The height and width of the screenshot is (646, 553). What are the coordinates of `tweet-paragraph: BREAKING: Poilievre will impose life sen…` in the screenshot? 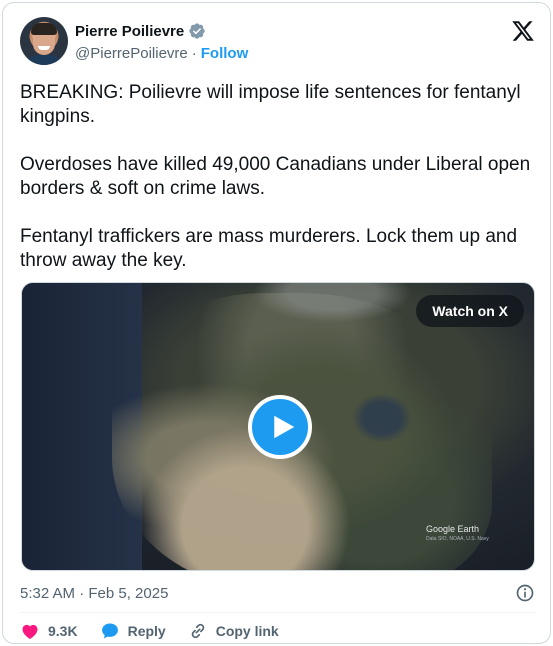 It's located at (270, 104).